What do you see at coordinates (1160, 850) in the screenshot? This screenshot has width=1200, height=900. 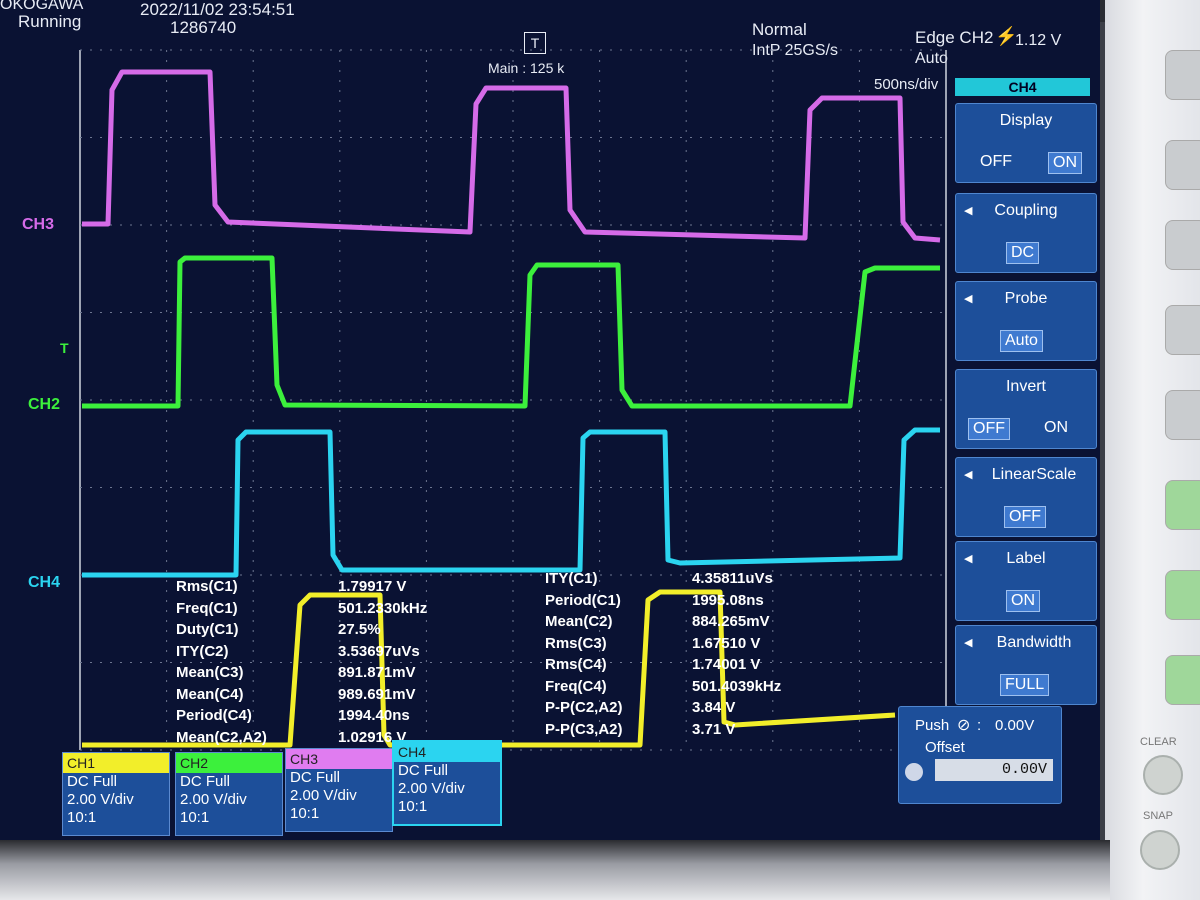 I see `snap-button` at bounding box center [1160, 850].